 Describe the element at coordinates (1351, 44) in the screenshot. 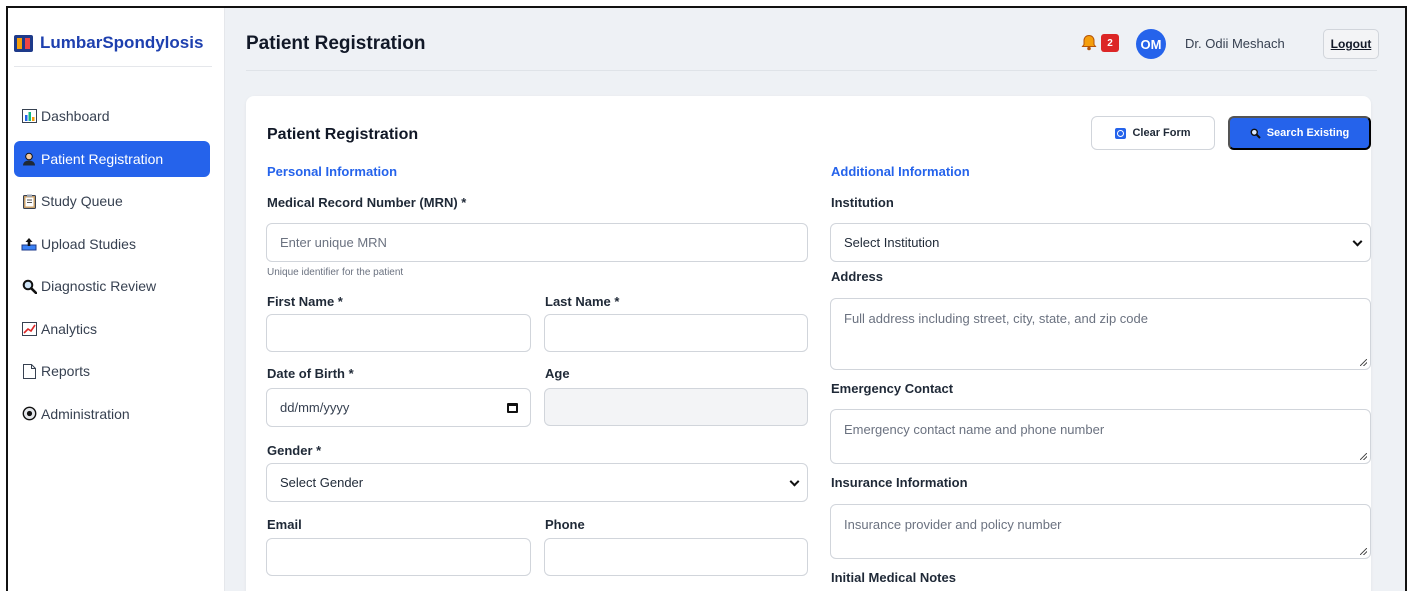

I see `logout-button: Logout` at that location.